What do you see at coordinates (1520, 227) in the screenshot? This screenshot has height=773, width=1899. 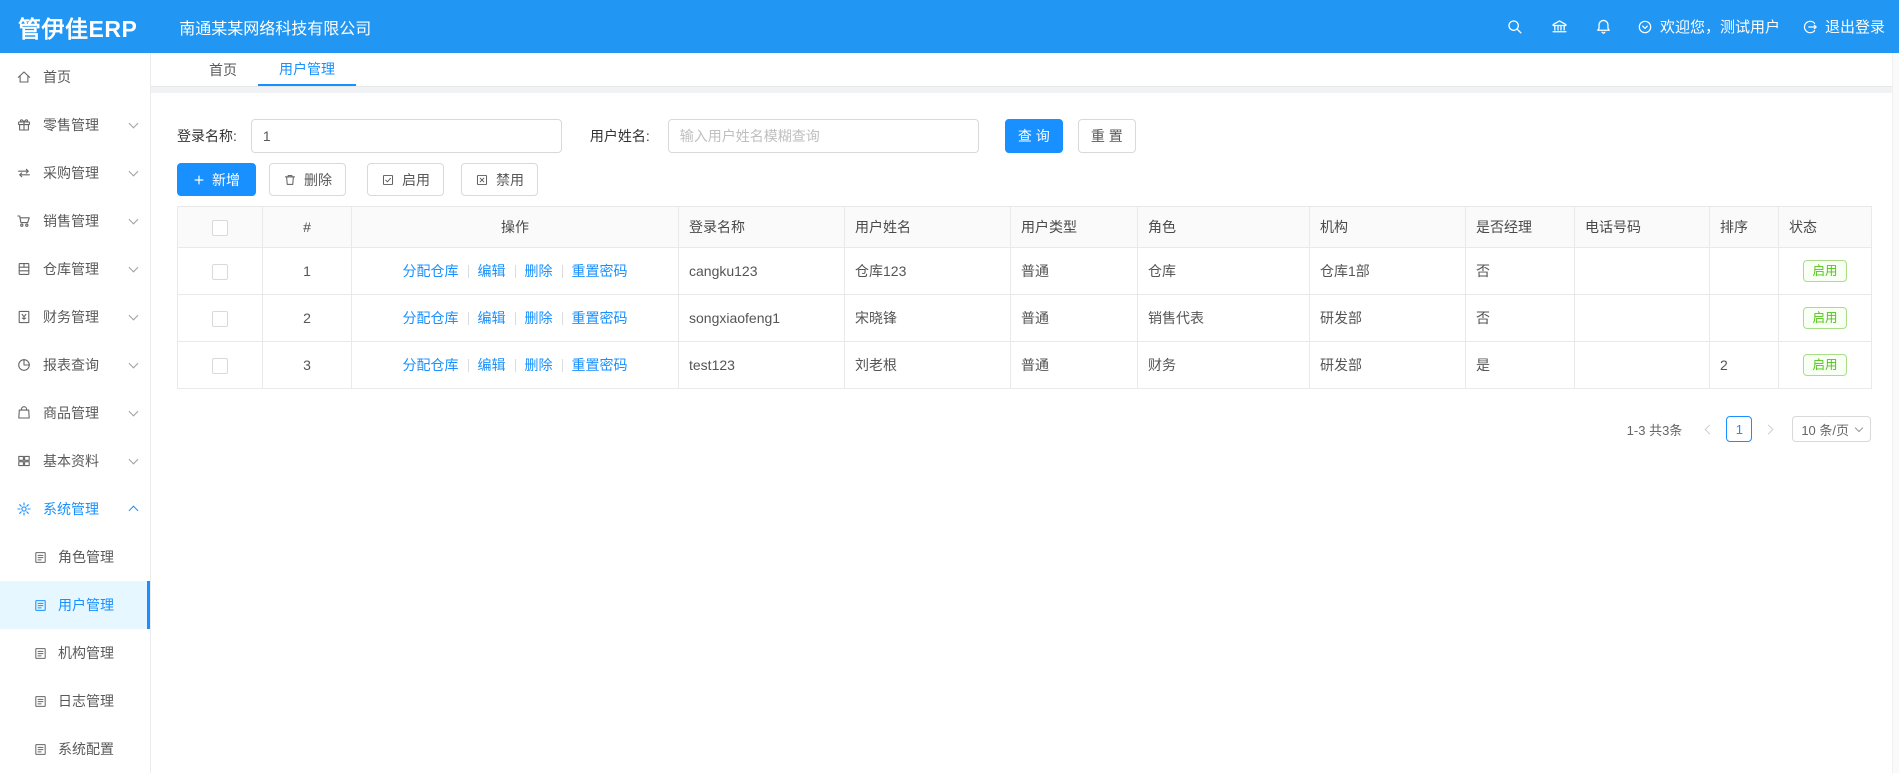 I see `col-manager: 是否经理` at bounding box center [1520, 227].